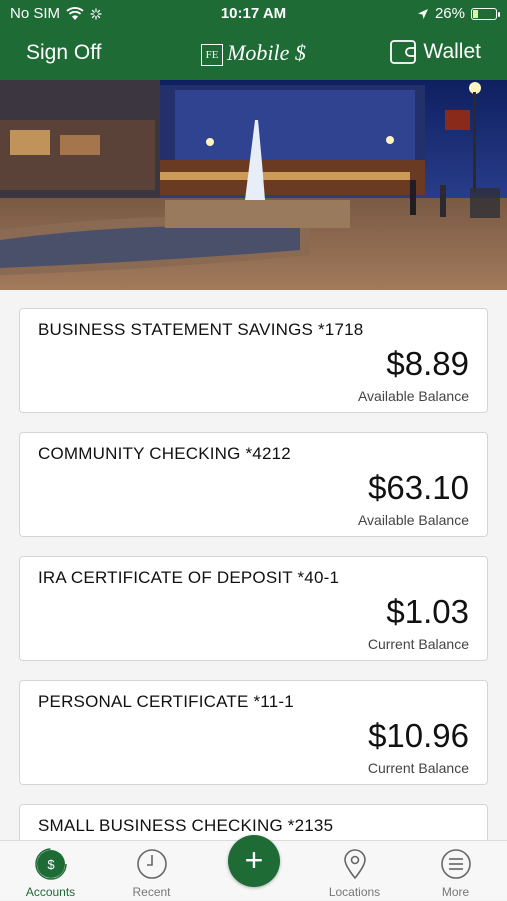 The image size is (507, 901). What do you see at coordinates (50, 892) in the screenshot?
I see `tab-label: Accounts` at bounding box center [50, 892].